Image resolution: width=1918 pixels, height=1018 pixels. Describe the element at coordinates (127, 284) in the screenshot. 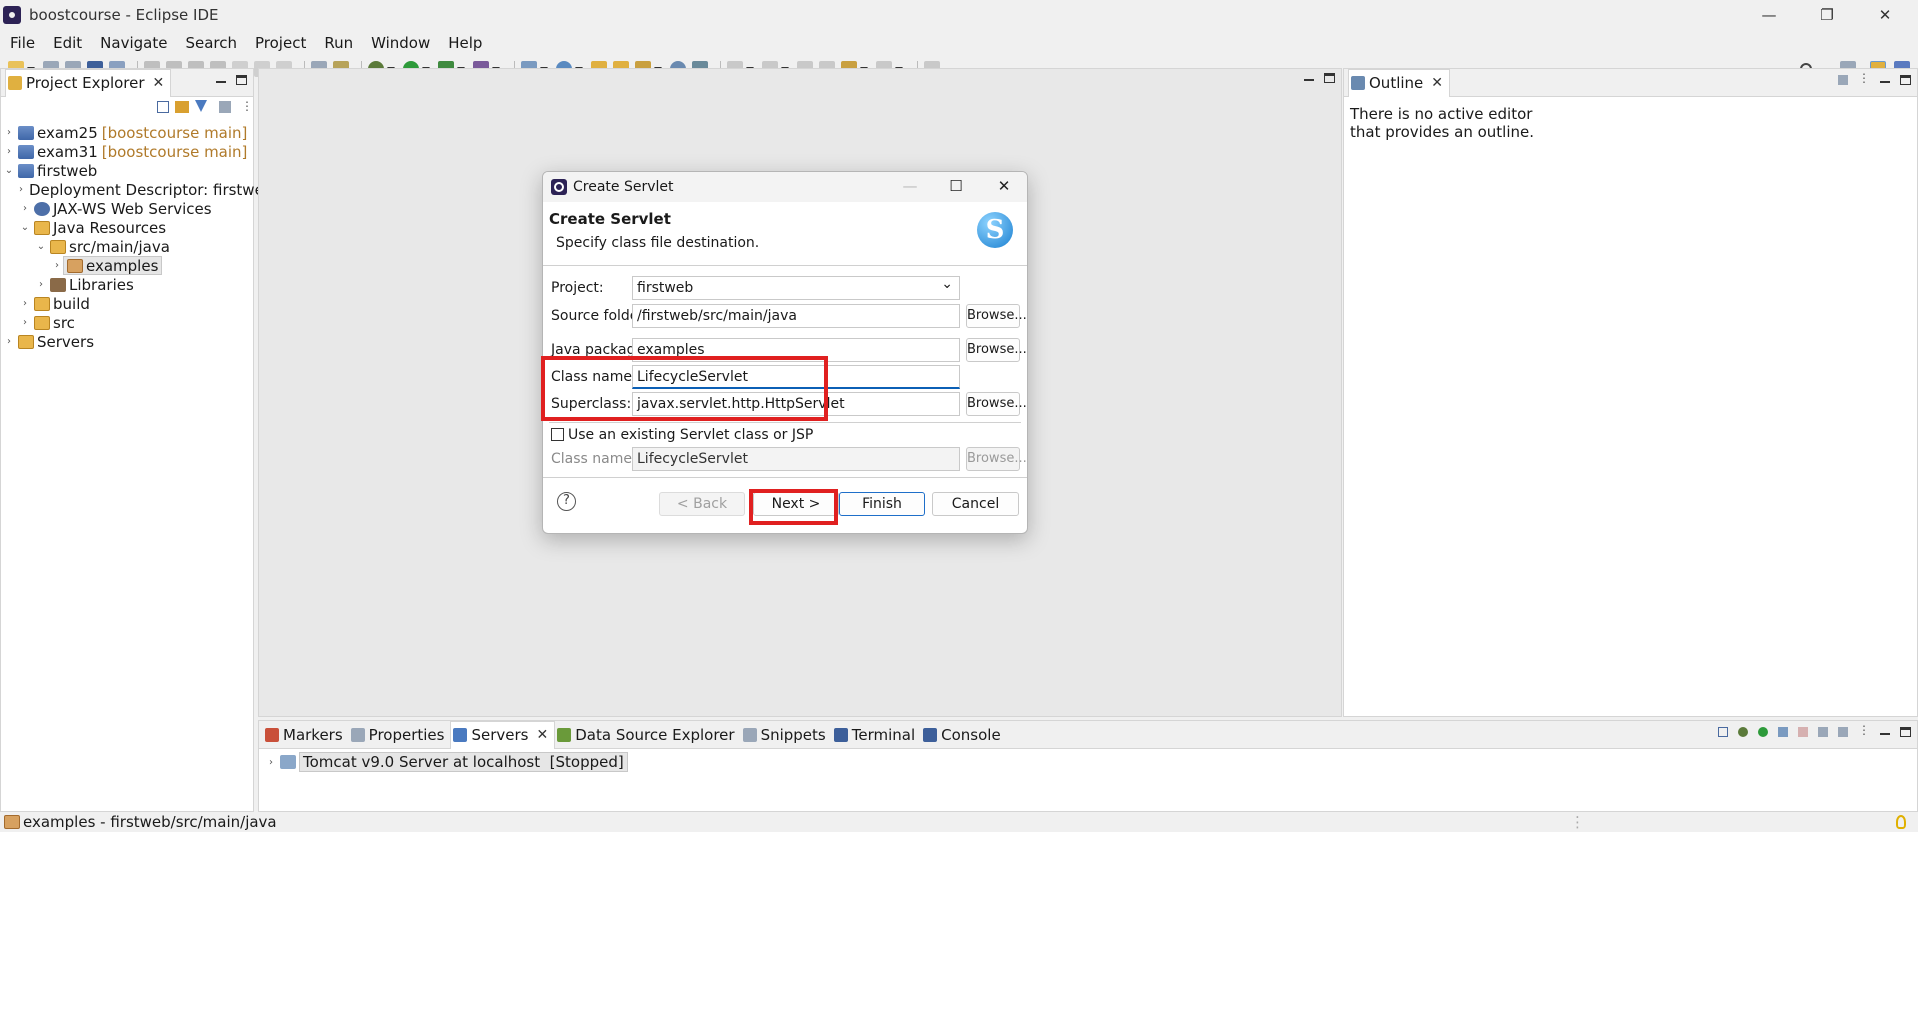

I see `tree-item: › Libraries` at that location.